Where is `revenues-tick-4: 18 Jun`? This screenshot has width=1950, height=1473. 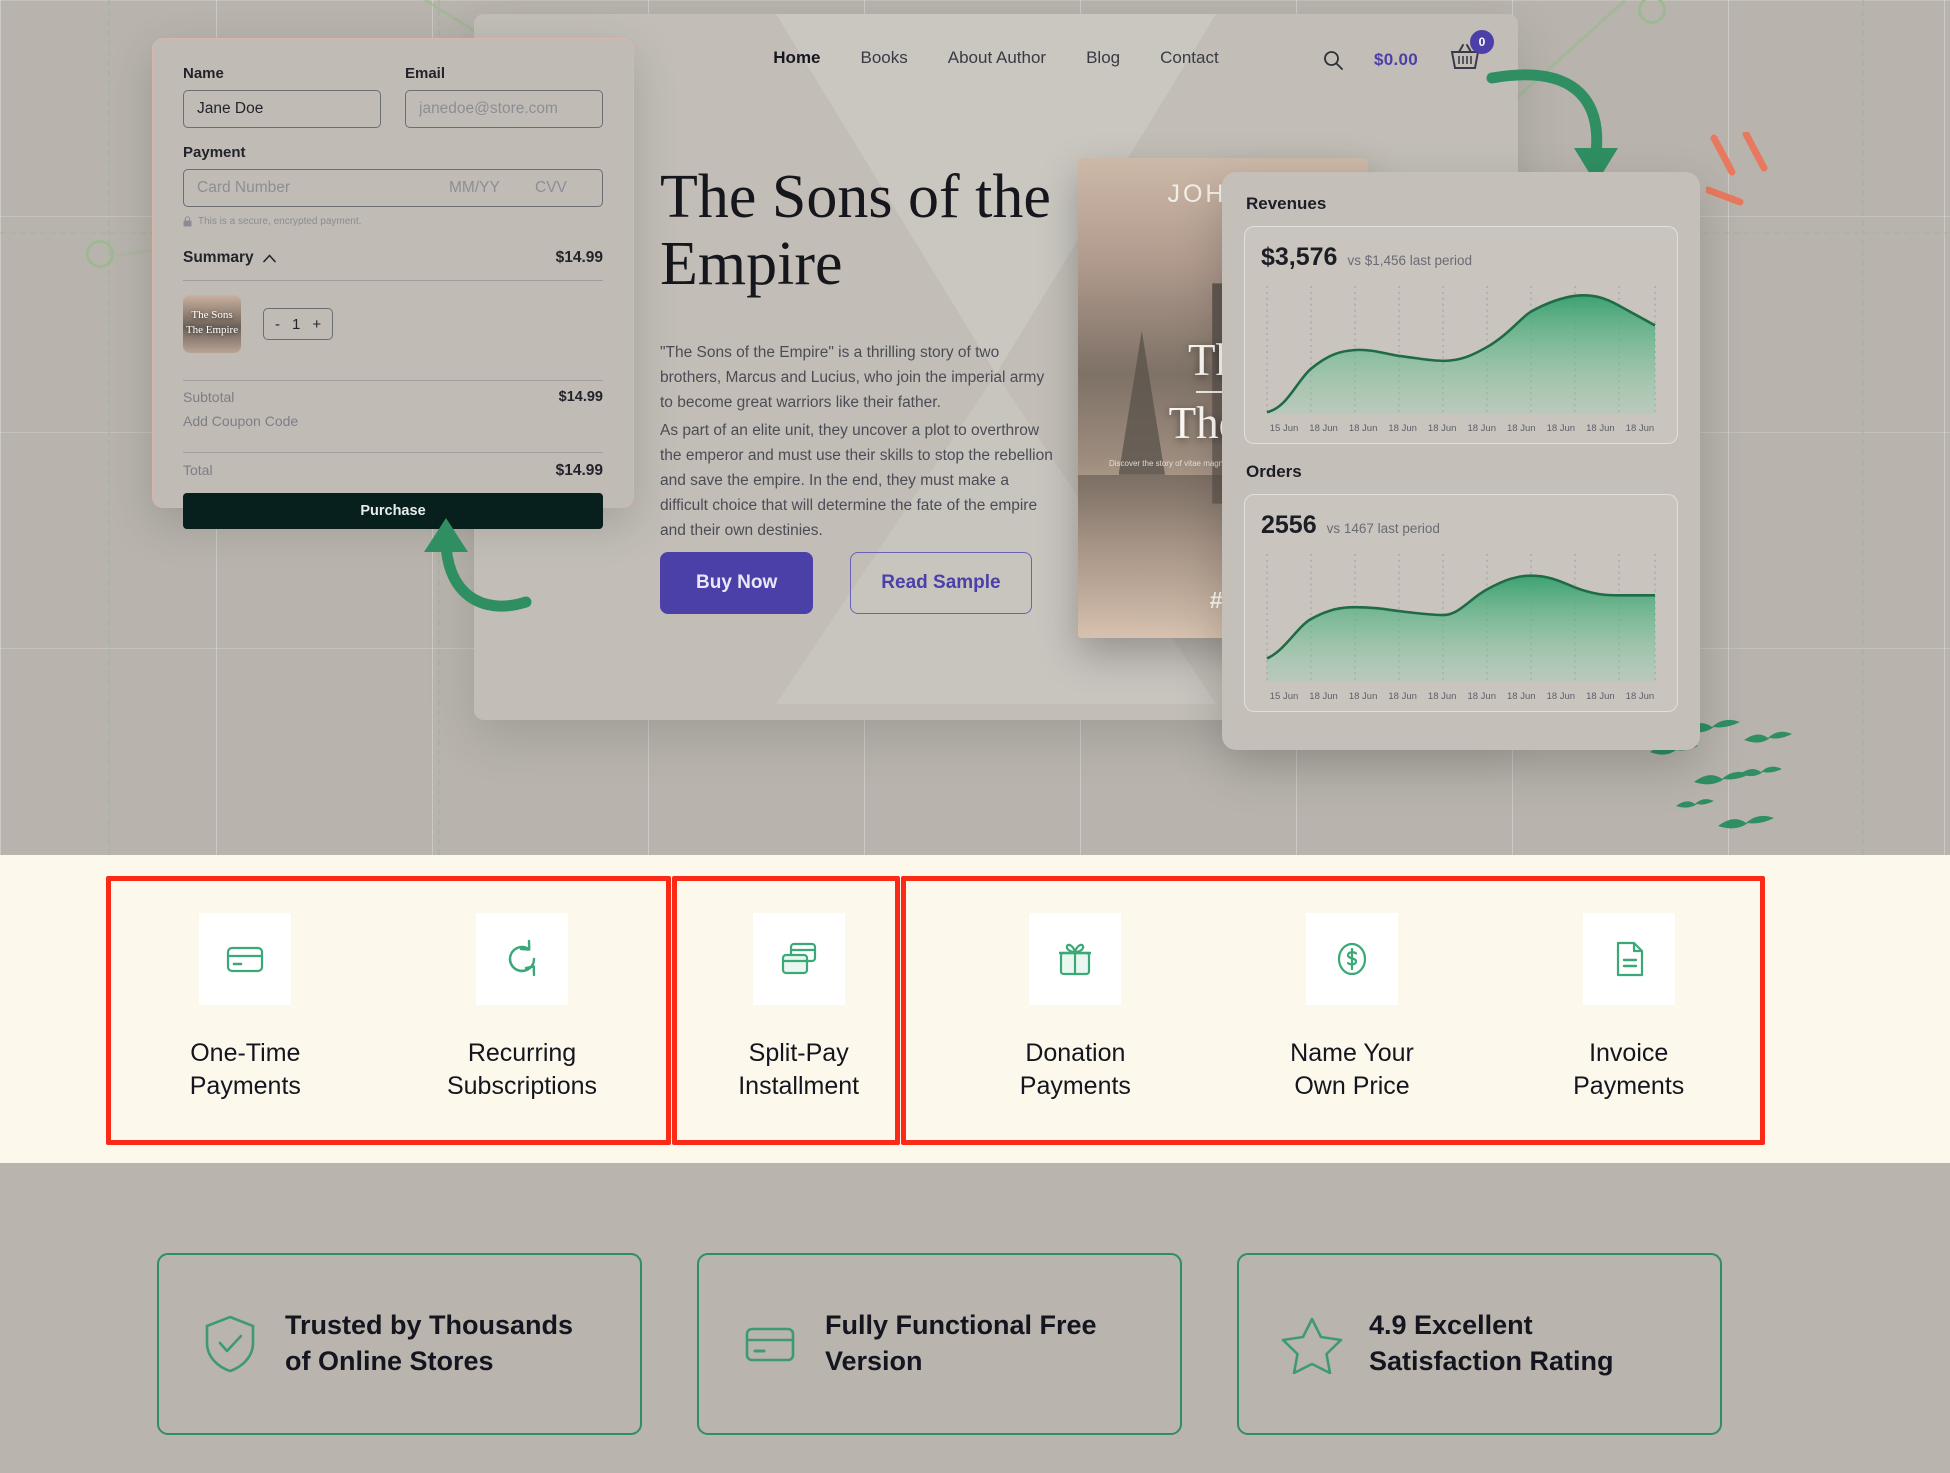
revenues-tick-4: 18 Jun is located at coordinates (1442, 428).